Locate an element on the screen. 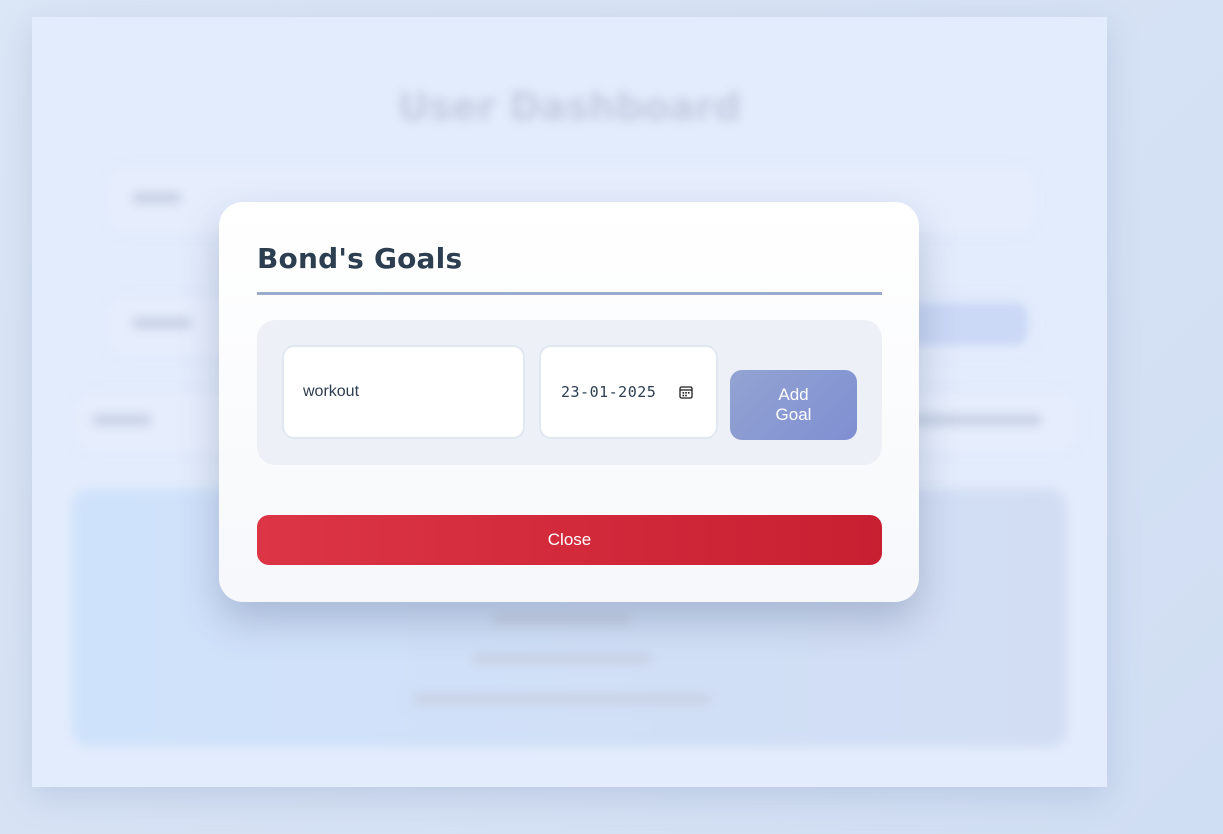 The width and height of the screenshot is (1223, 834). title-divider is located at coordinates (569, 293).